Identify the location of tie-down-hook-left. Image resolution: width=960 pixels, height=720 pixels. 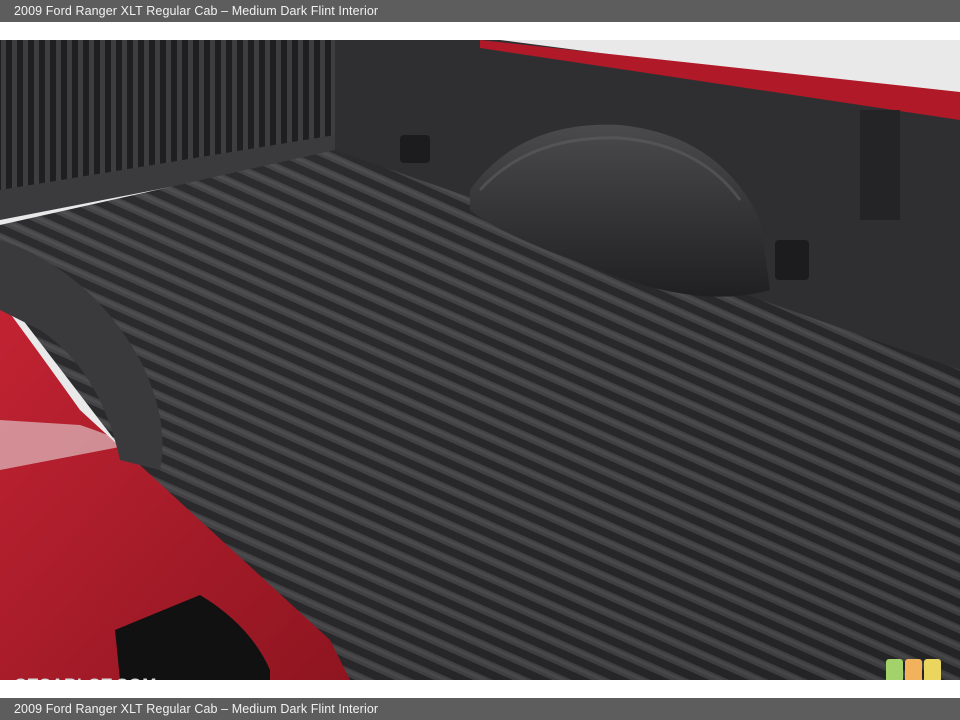
(415, 149).